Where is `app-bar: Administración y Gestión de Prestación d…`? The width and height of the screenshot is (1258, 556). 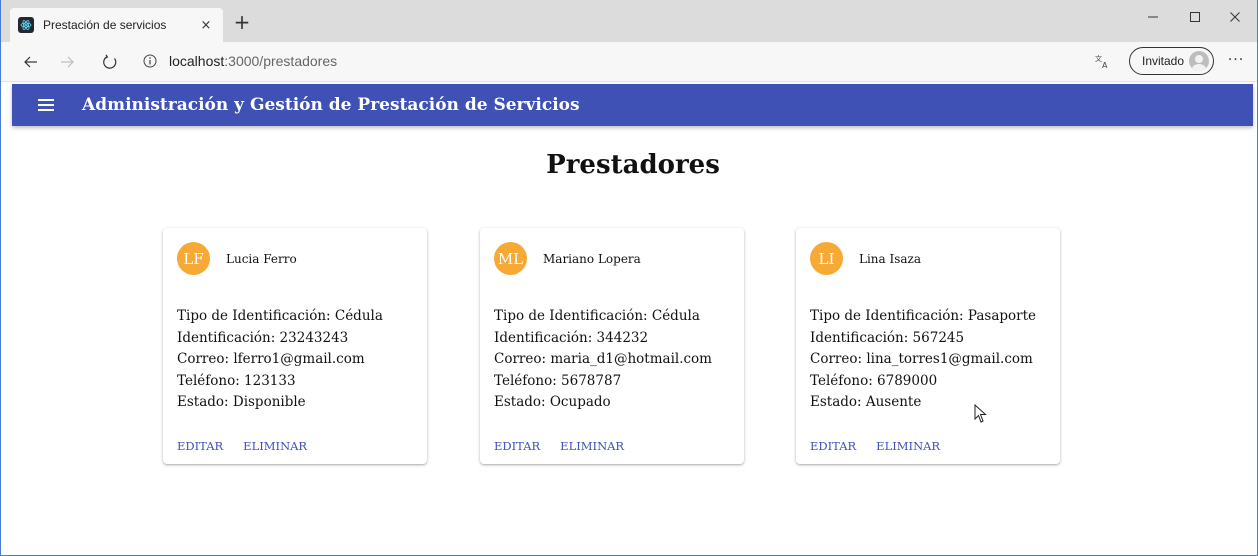 app-bar: Administración y Gestión de Prestación d… is located at coordinates (632, 105).